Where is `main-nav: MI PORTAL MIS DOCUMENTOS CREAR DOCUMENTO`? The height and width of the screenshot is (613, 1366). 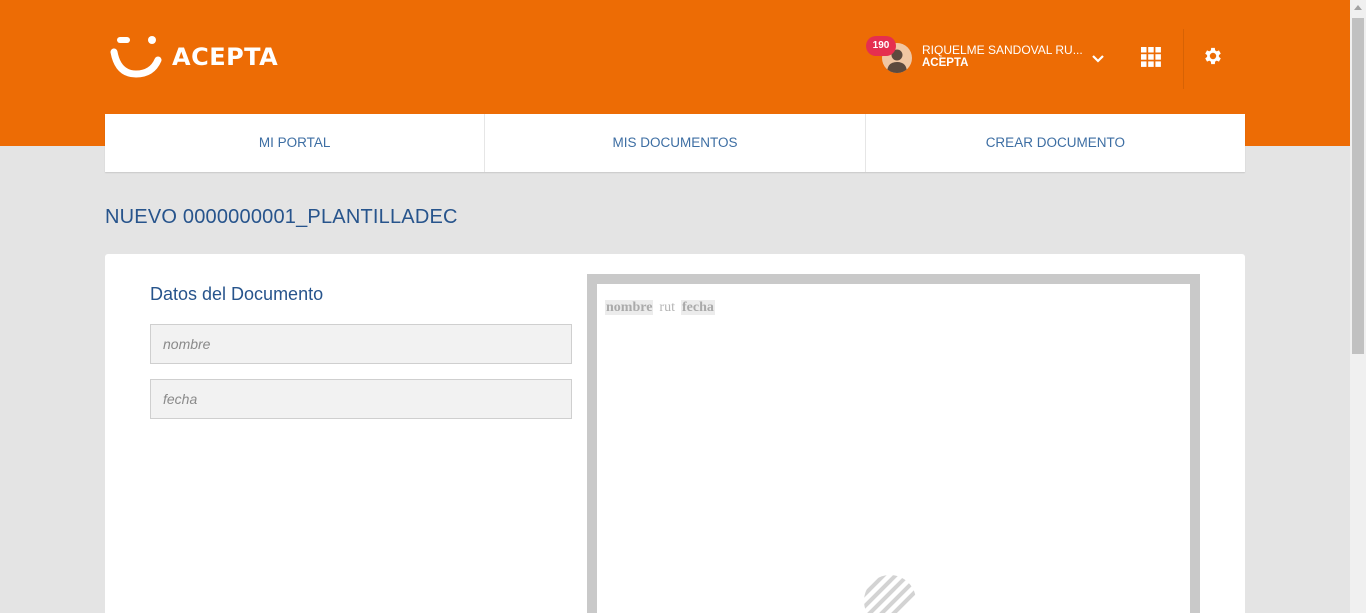
main-nav: MI PORTAL MIS DOCUMENTOS CREAR DOCUMENTO is located at coordinates (675, 143).